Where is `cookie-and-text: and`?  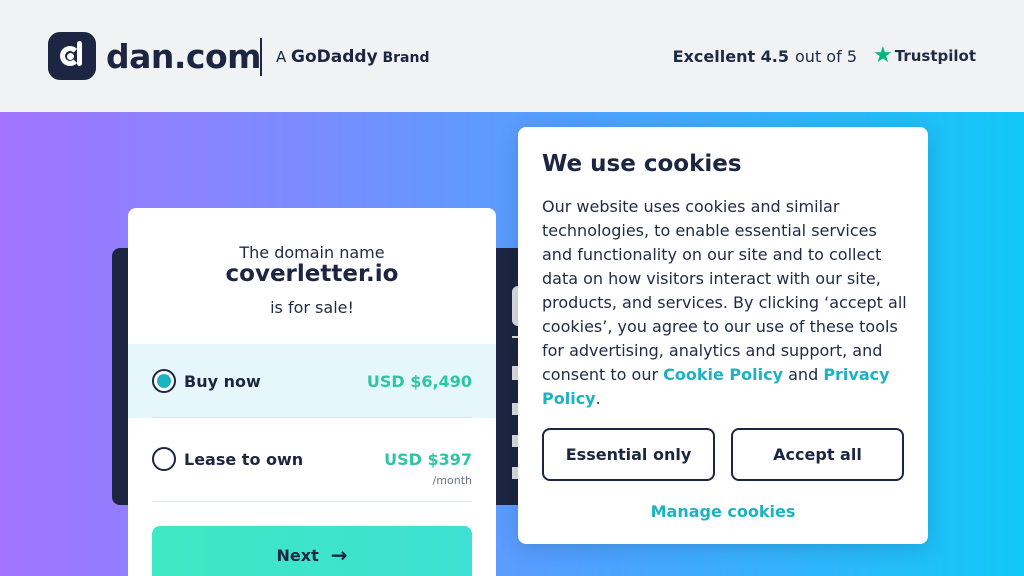 cookie-and-text: and is located at coordinates (803, 374).